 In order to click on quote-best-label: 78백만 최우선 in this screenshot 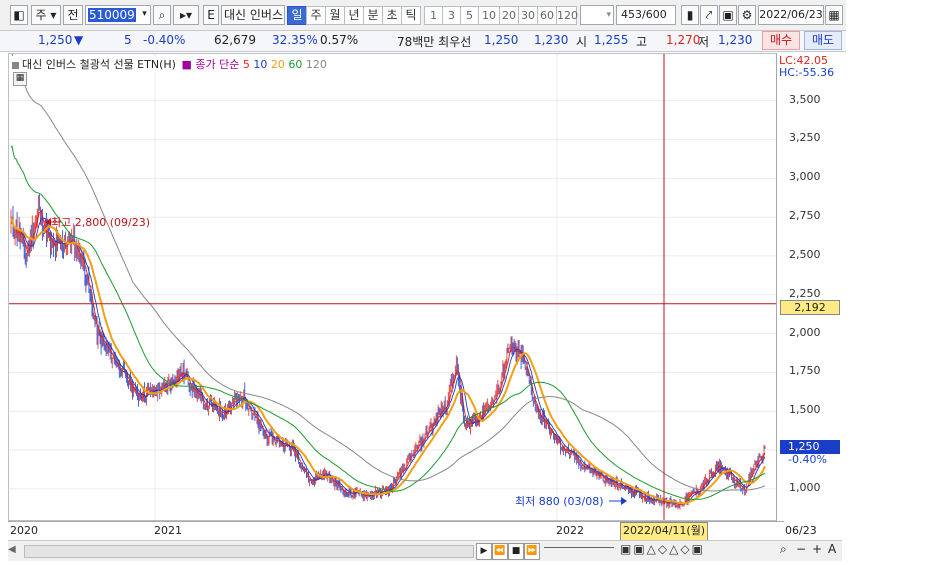, I will do `click(434, 42)`.